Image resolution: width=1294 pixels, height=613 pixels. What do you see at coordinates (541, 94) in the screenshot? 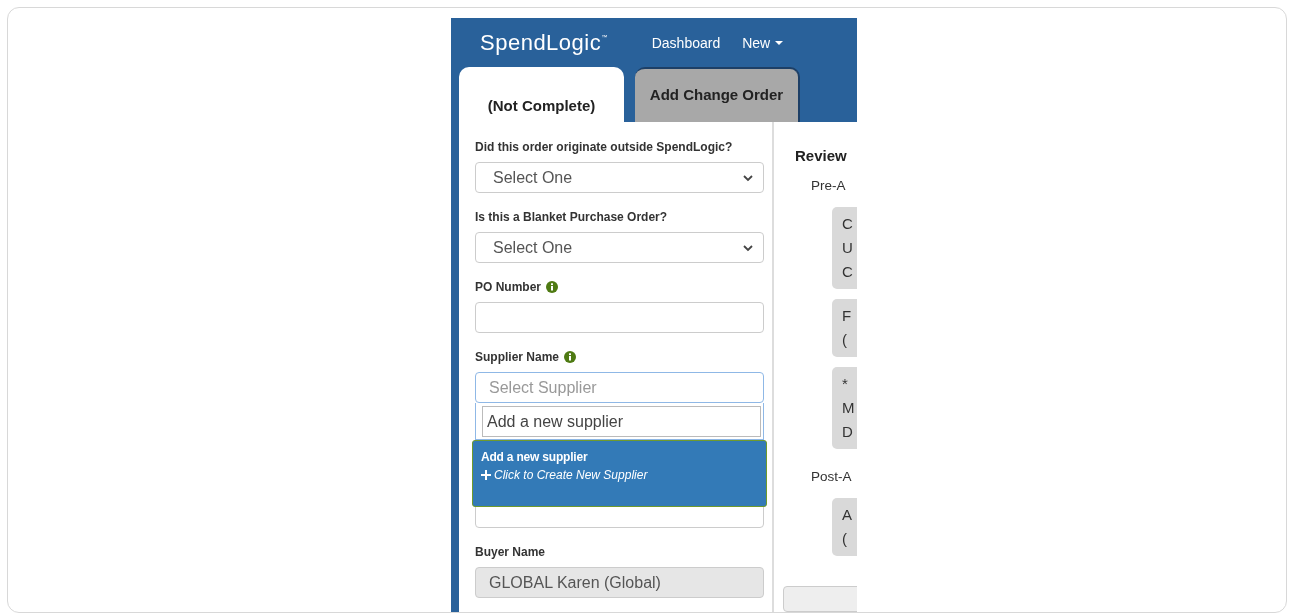
I see `tab: (Not Complete)` at bounding box center [541, 94].